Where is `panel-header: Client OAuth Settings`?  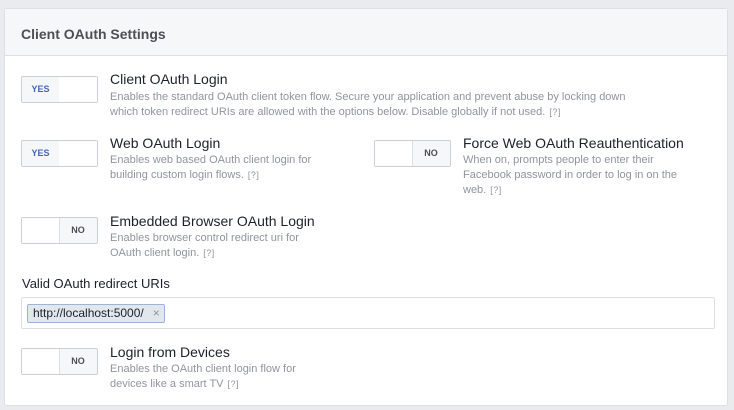 panel-header: Client OAuth Settings is located at coordinates (366, 32).